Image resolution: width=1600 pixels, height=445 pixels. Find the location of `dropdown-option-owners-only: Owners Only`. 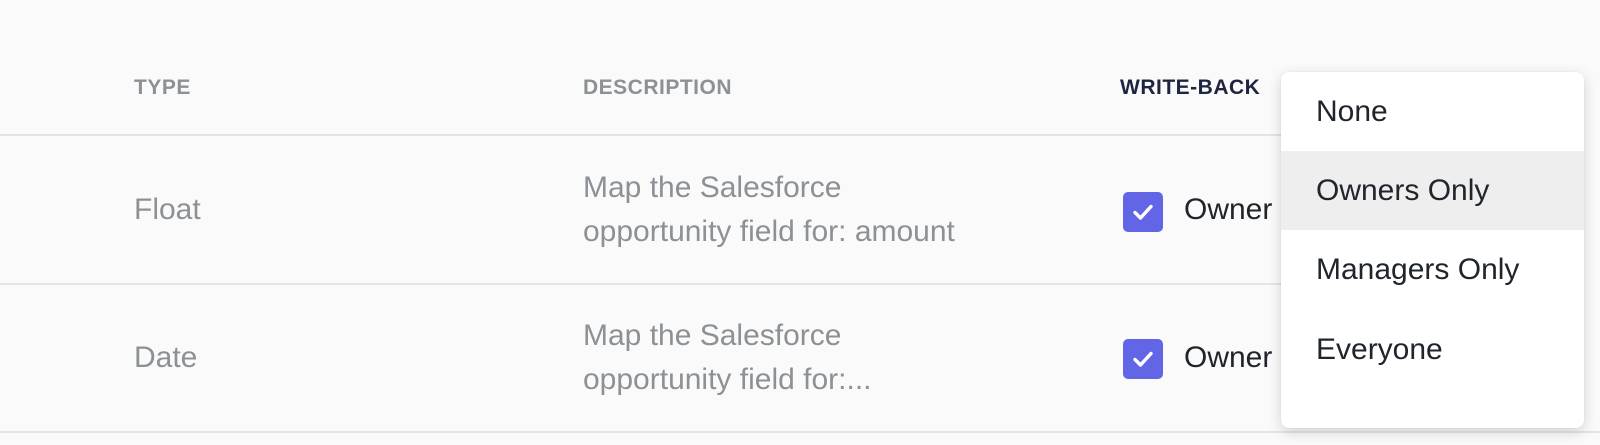

dropdown-option-owners-only: Owners Only is located at coordinates (1432, 190).